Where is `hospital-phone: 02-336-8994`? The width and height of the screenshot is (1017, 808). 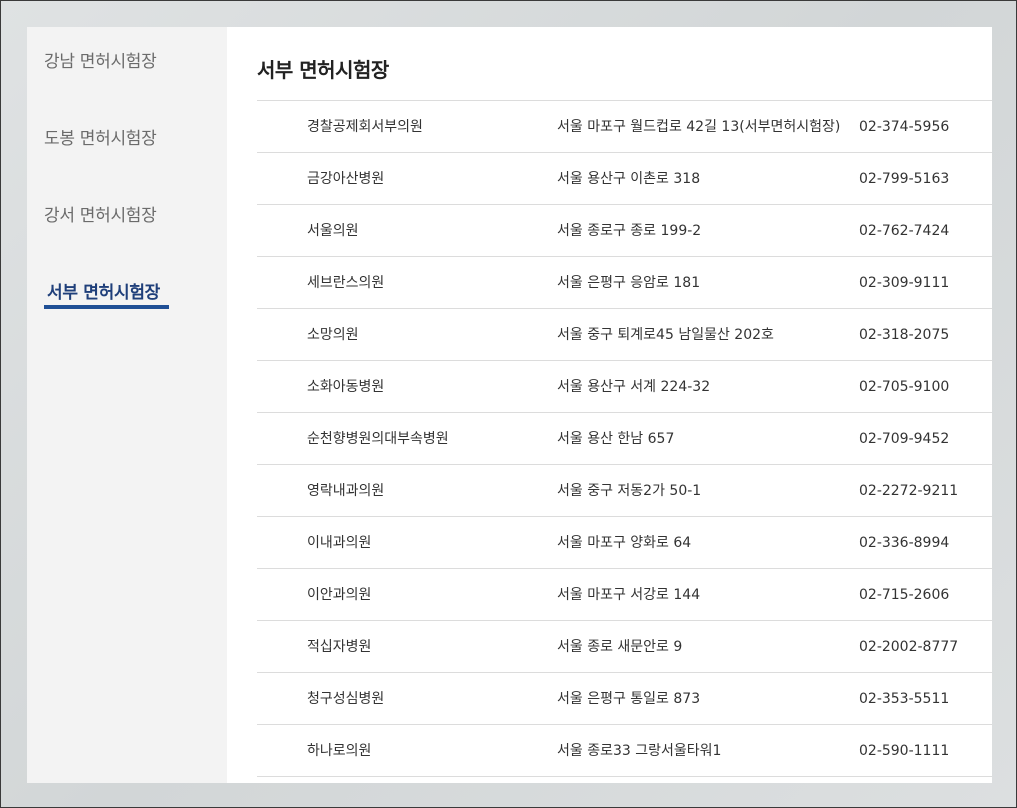 hospital-phone: 02-336-8994 is located at coordinates (904, 542).